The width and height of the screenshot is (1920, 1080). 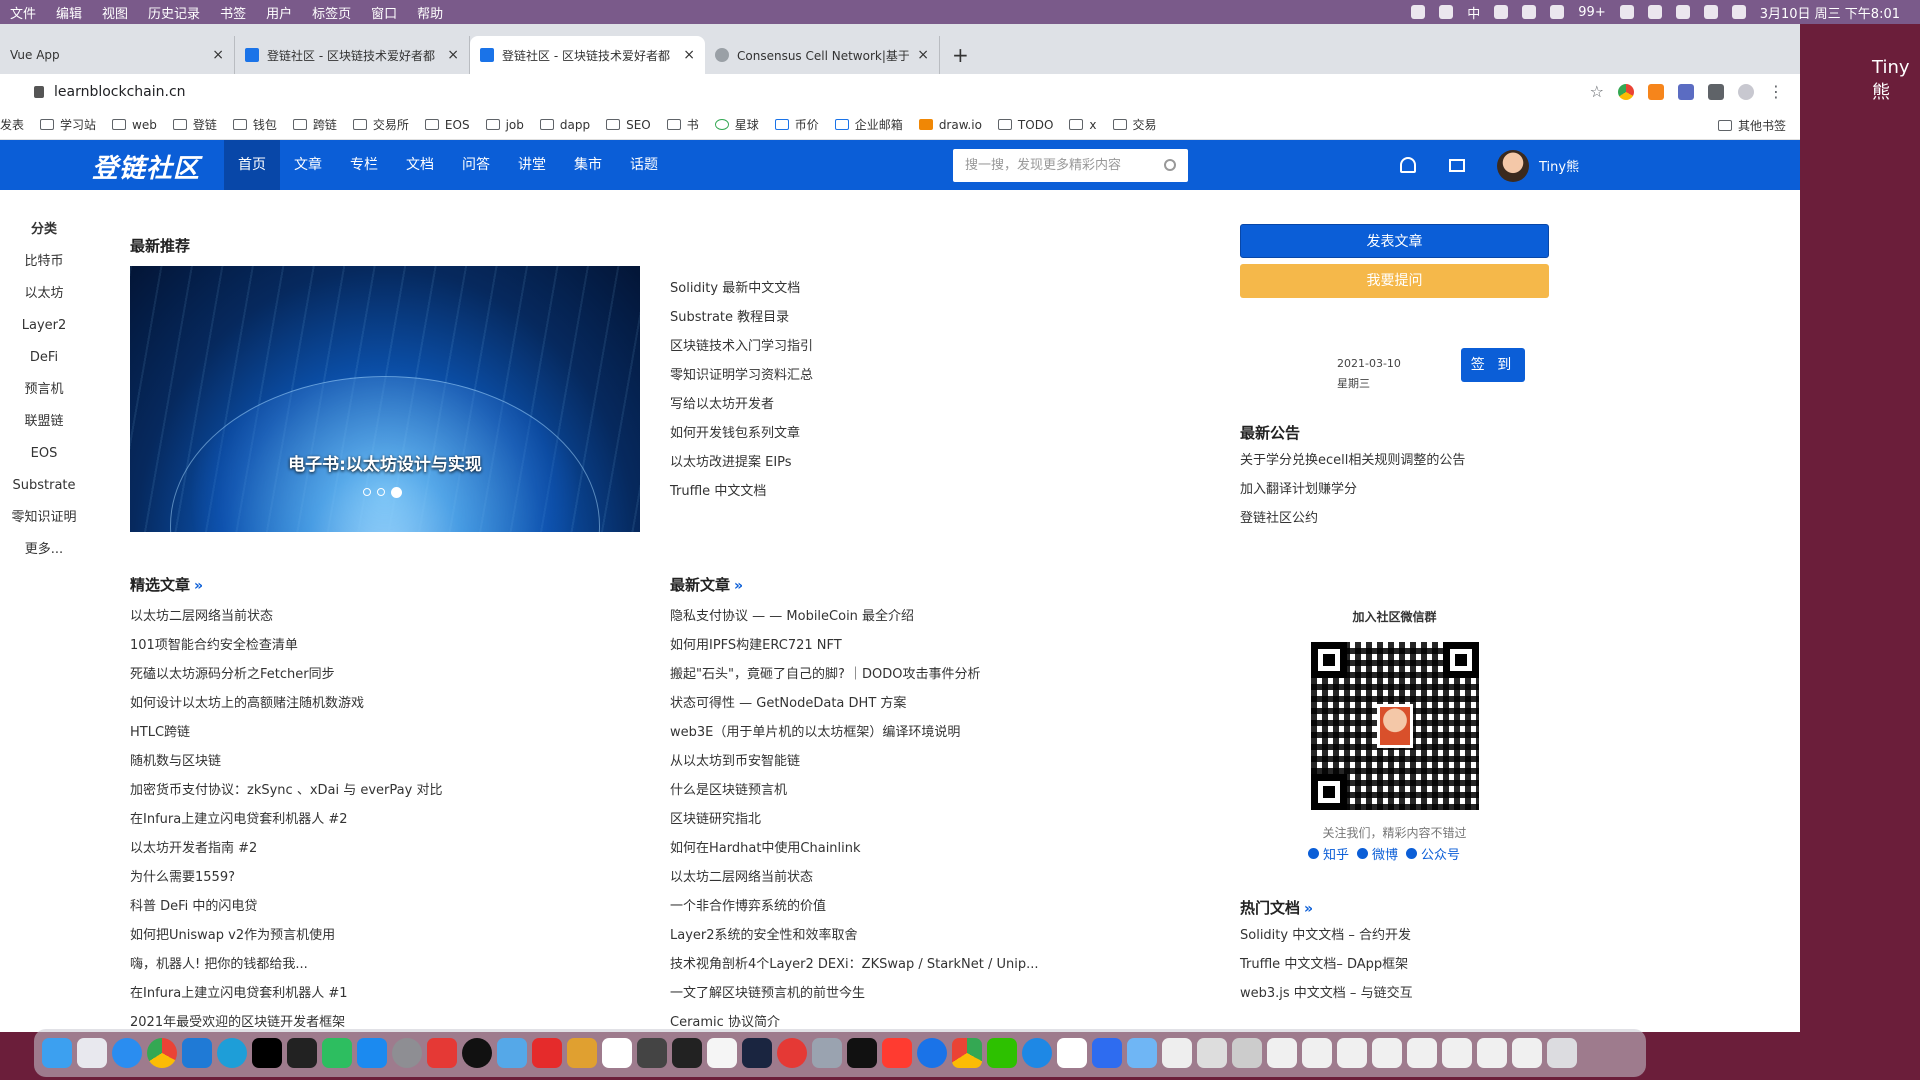 What do you see at coordinates (44, 518) in the screenshot?
I see `category-item: 零知识证明` at bounding box center [44, 518].